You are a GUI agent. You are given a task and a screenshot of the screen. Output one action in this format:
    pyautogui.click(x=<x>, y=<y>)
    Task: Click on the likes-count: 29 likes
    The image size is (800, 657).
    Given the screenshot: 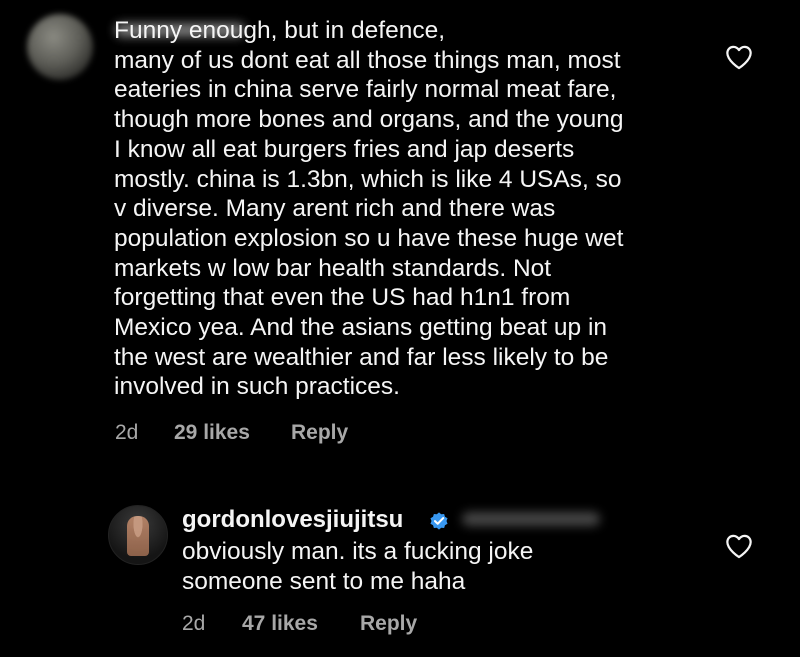 What is the action you would take?
    pyautogui.click(x=212, y=433)
    